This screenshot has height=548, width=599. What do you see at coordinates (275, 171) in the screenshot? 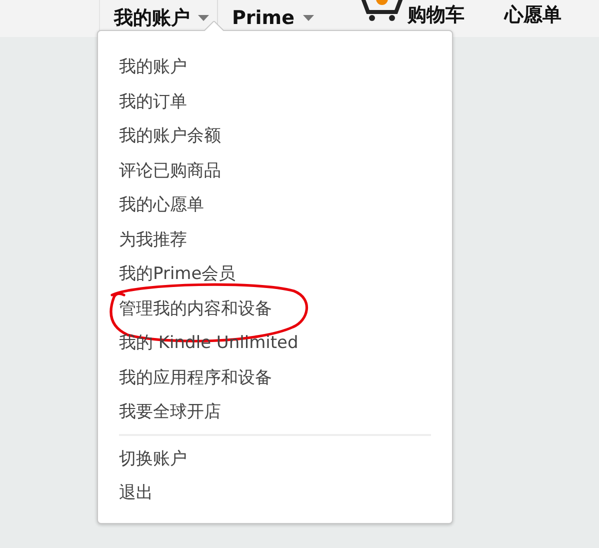
I see `menu-item: 评论已购商品` at bounding box center [275, 171].